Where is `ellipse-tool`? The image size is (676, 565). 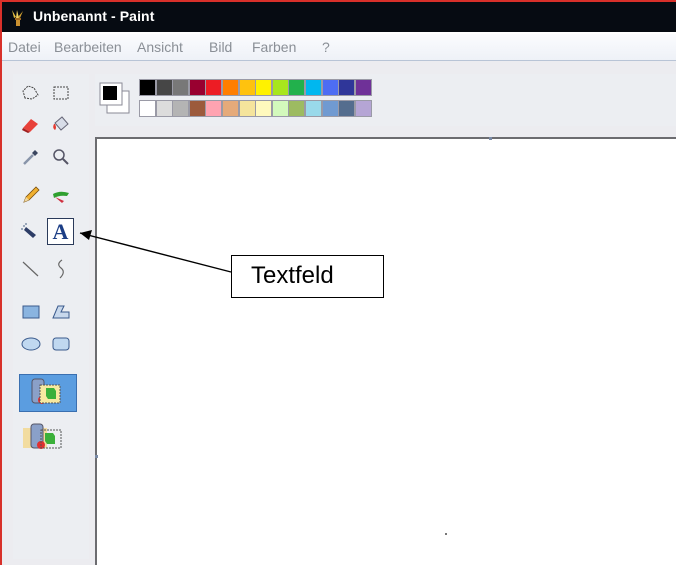
ellipse-tool is located at coordinates (30, 343).